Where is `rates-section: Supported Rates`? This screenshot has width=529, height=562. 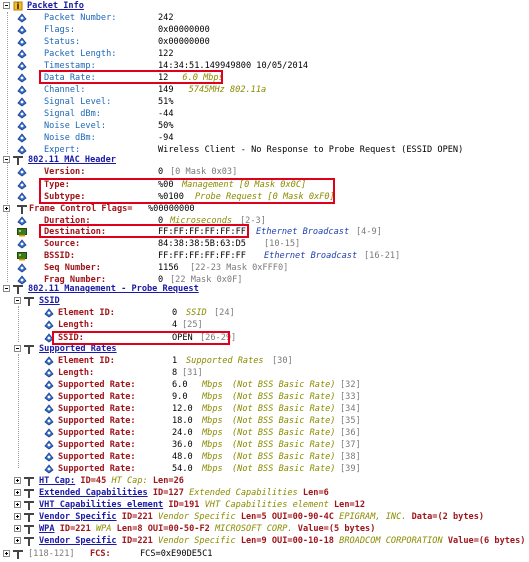
rates-section: Supported Rates is located at coordinates (264, 349).